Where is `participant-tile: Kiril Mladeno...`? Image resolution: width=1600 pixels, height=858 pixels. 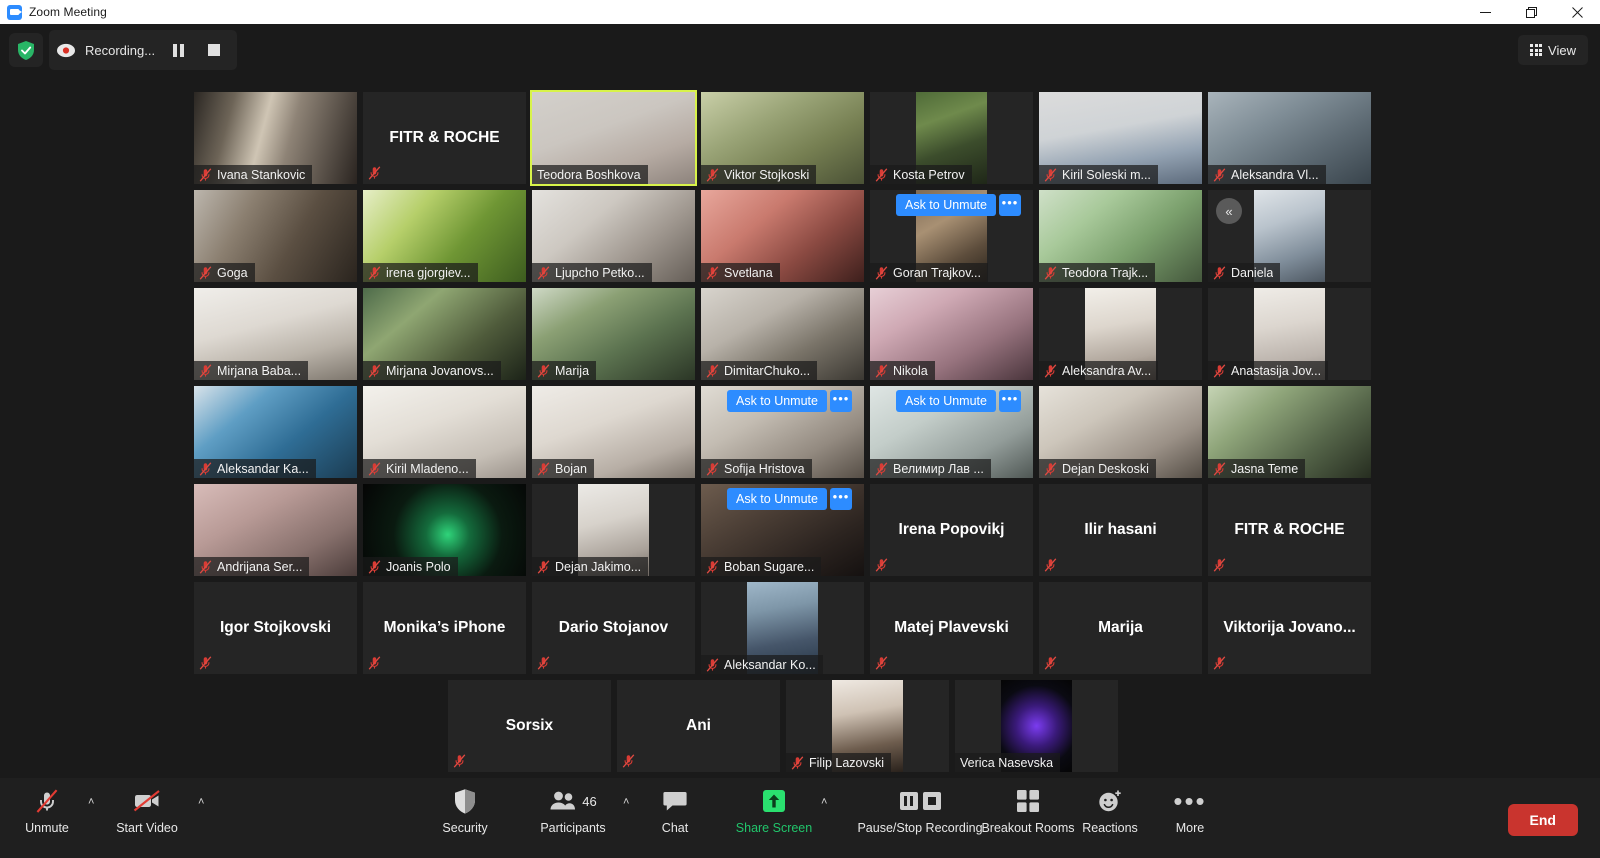 participant-tile: Kiril Mladeno... is located at coordinates (444, 432).